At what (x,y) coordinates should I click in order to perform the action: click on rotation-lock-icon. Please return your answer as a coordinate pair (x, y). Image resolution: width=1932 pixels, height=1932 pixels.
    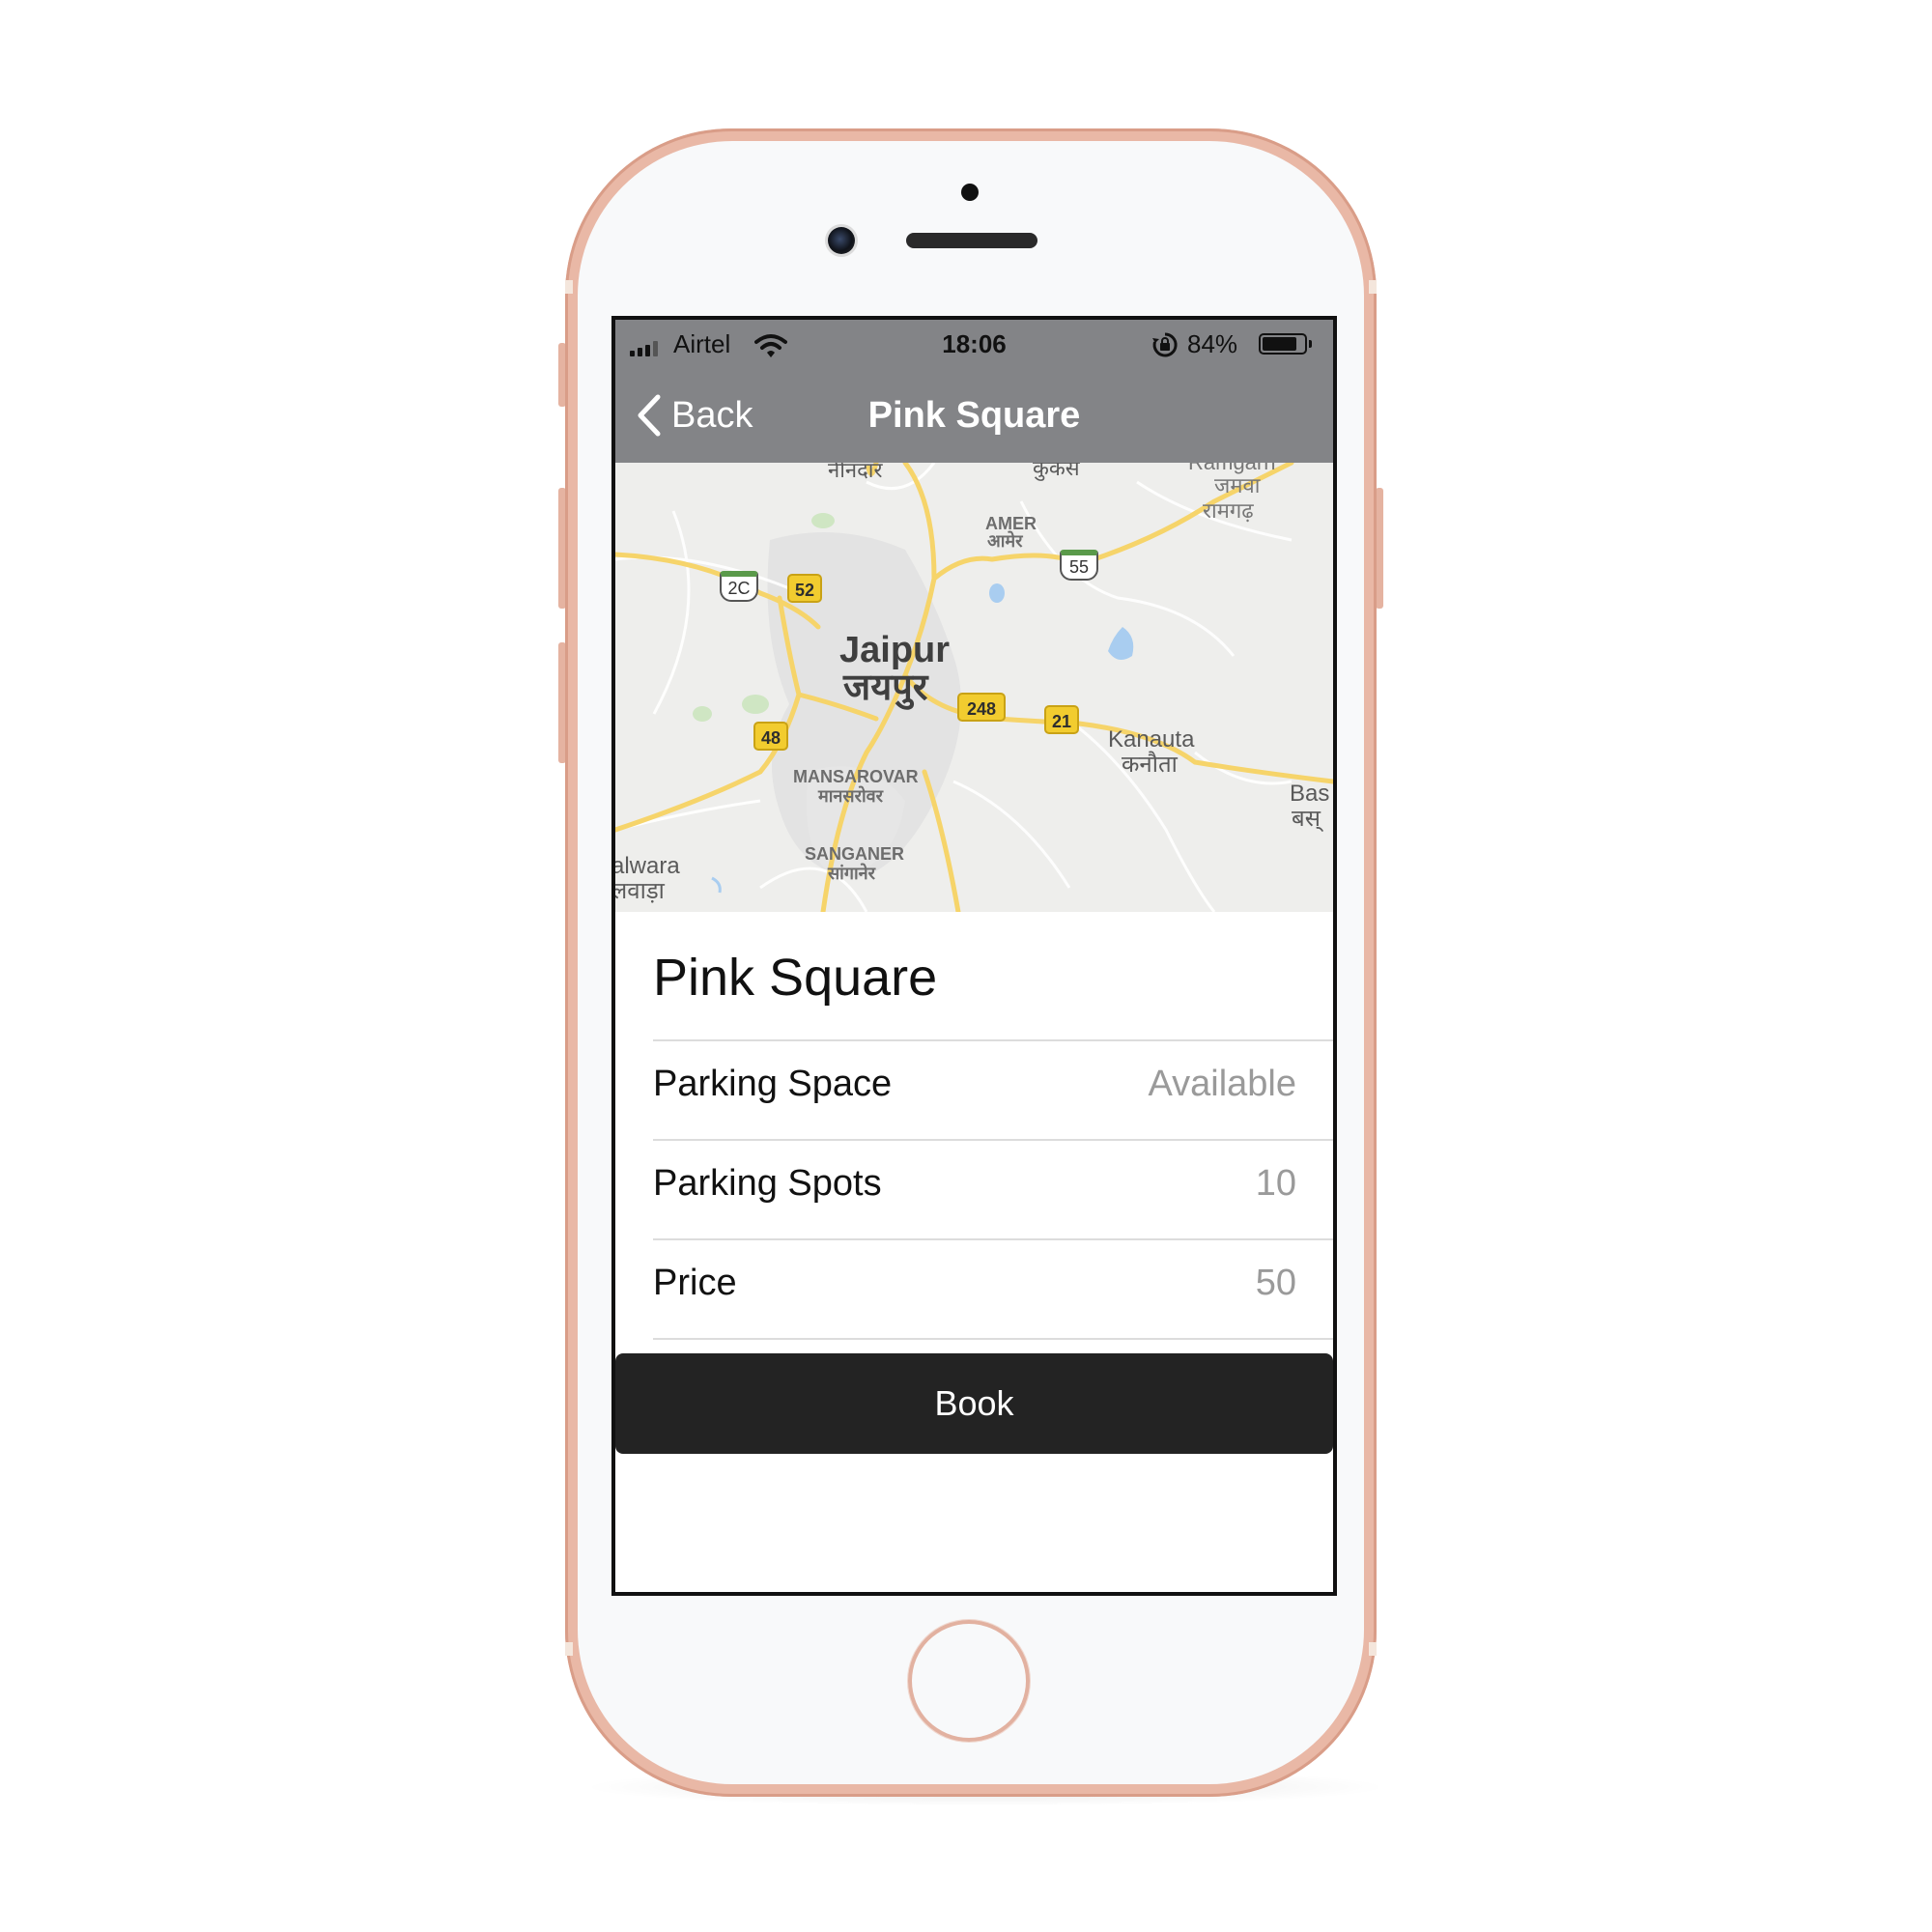
    Looking at the image, I should click on (1165, 344).